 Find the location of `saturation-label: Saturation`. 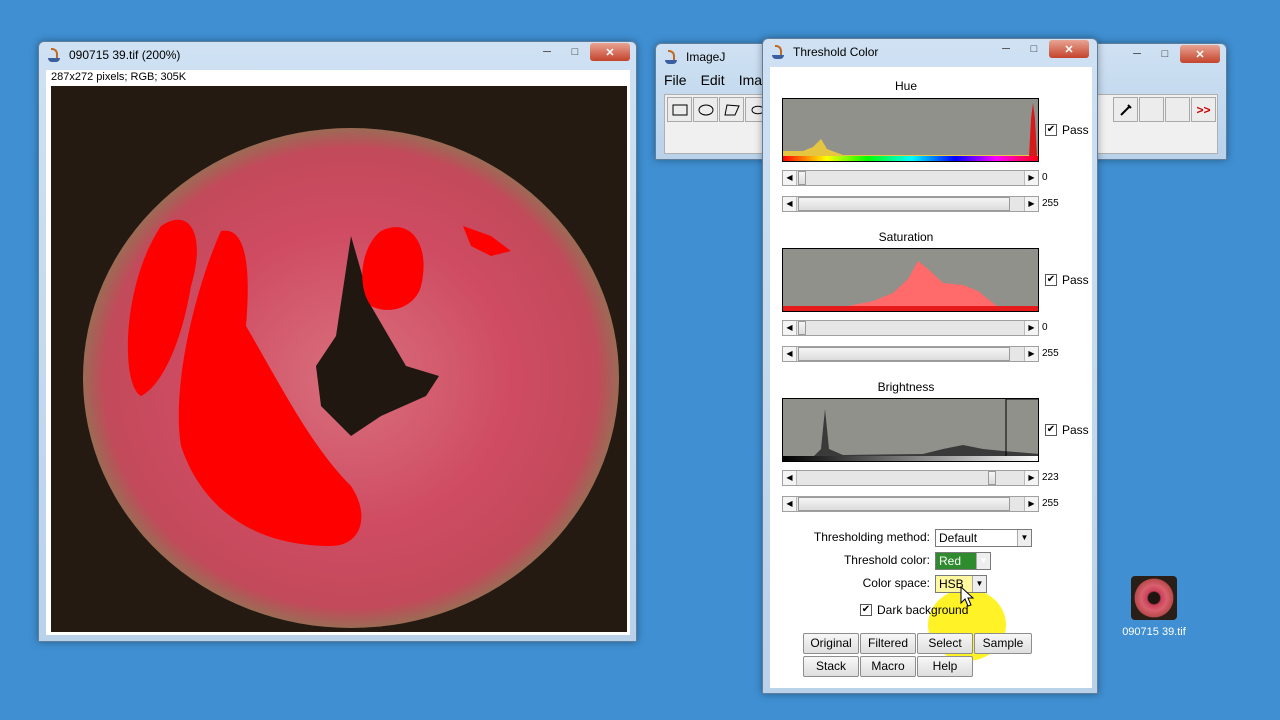

saturation-label: Saturation is located at coordinates (906, 237).